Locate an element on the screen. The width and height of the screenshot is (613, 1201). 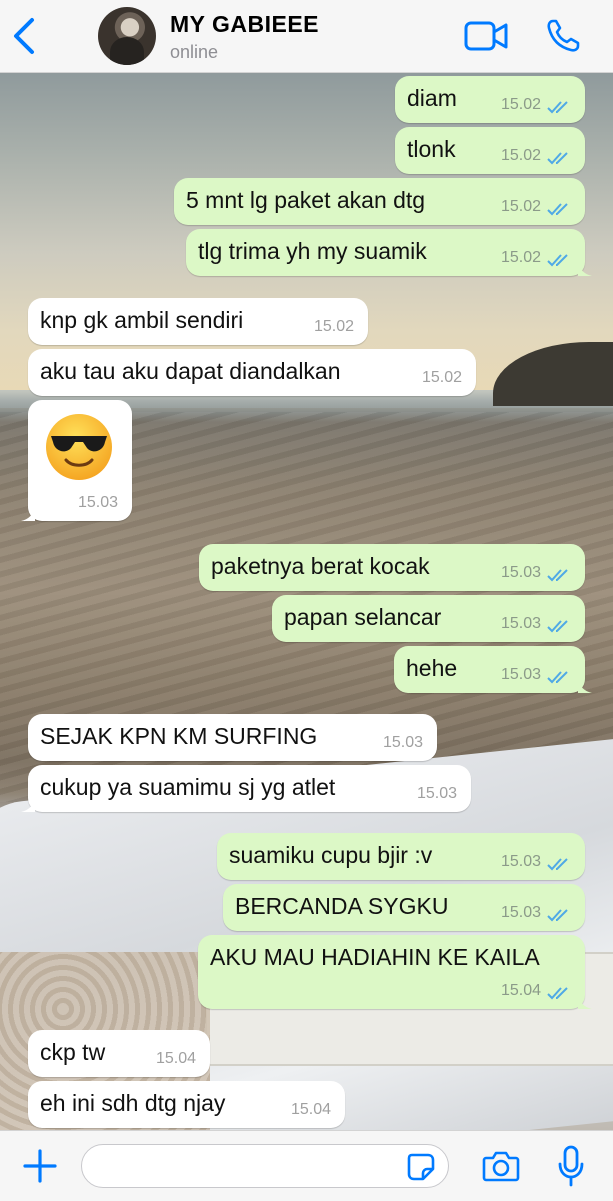
message-text: SEJAK KPN KM SURFING is located at coordinates (179, 736).